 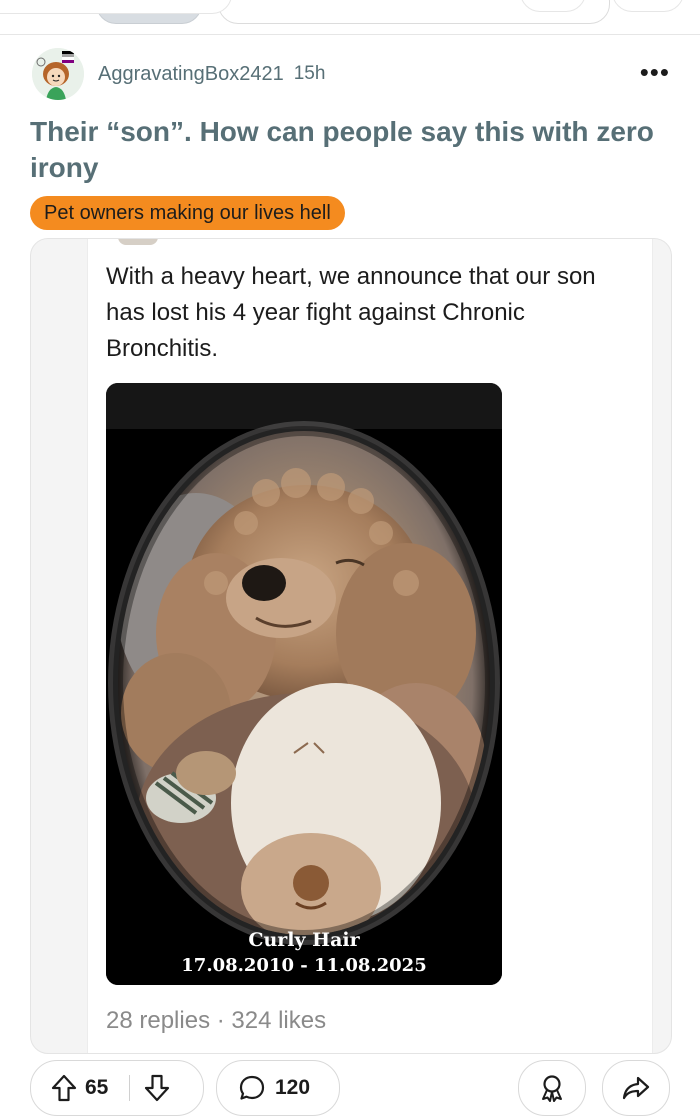 I want to click on vote-divider, so click(x=129, y=1088).